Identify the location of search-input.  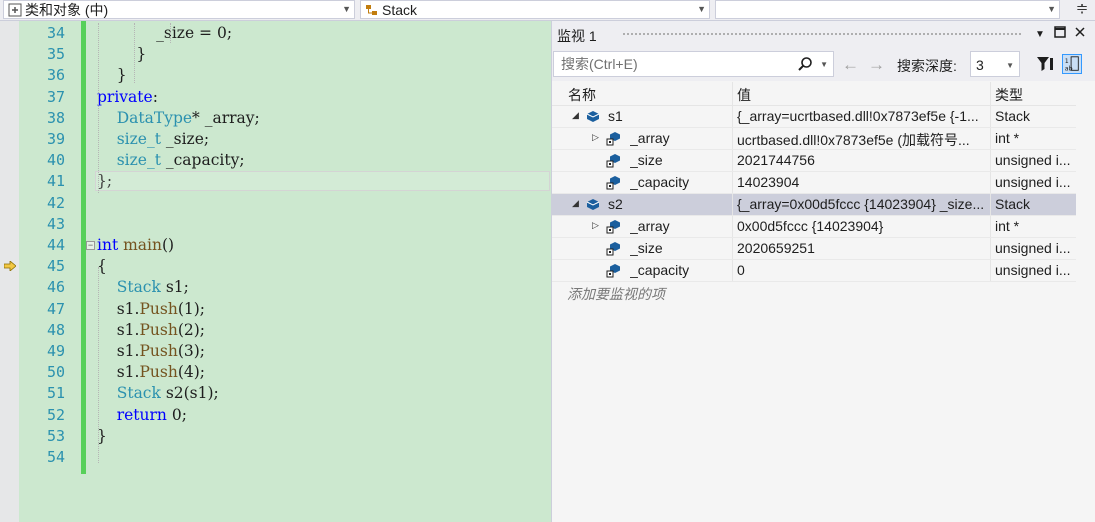
(671, 64).